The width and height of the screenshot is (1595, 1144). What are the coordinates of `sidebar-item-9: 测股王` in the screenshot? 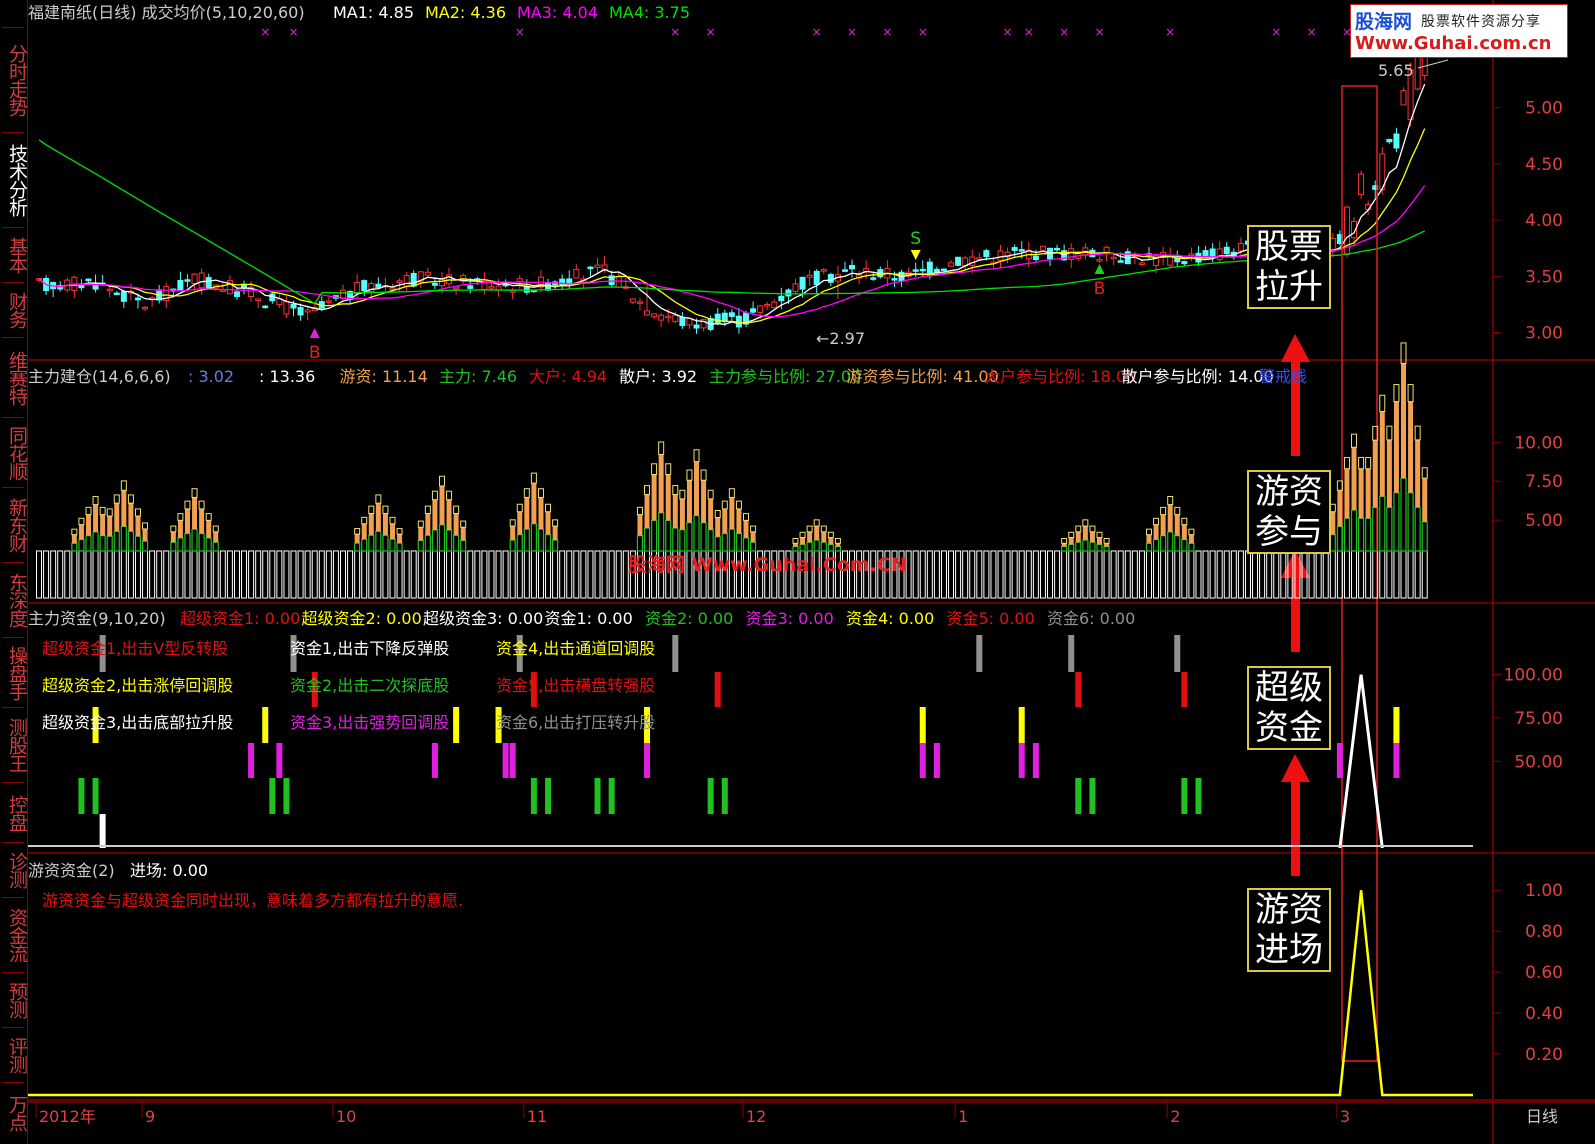 It's located at (14, 745).